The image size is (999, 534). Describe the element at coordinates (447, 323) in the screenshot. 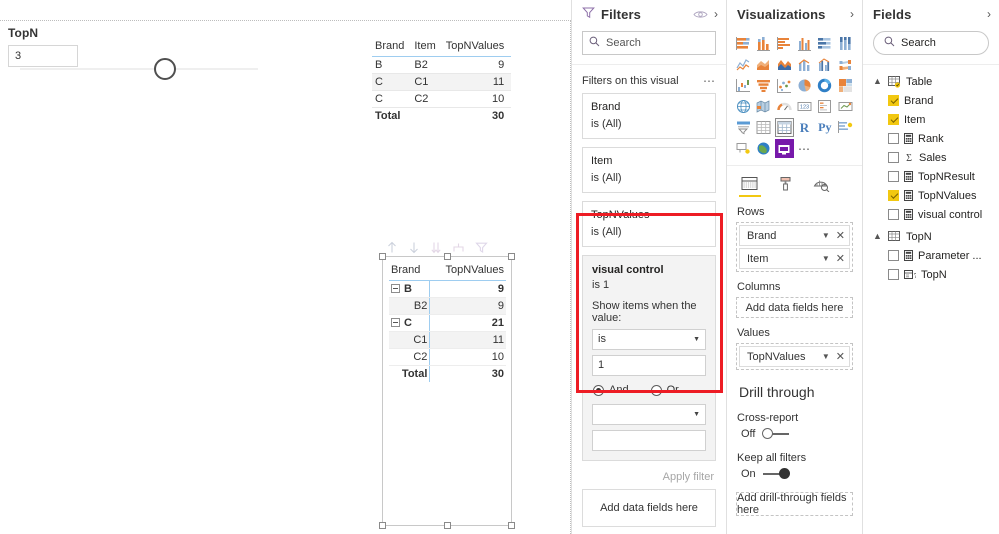

I see `matrix-row: C 21` at that location.